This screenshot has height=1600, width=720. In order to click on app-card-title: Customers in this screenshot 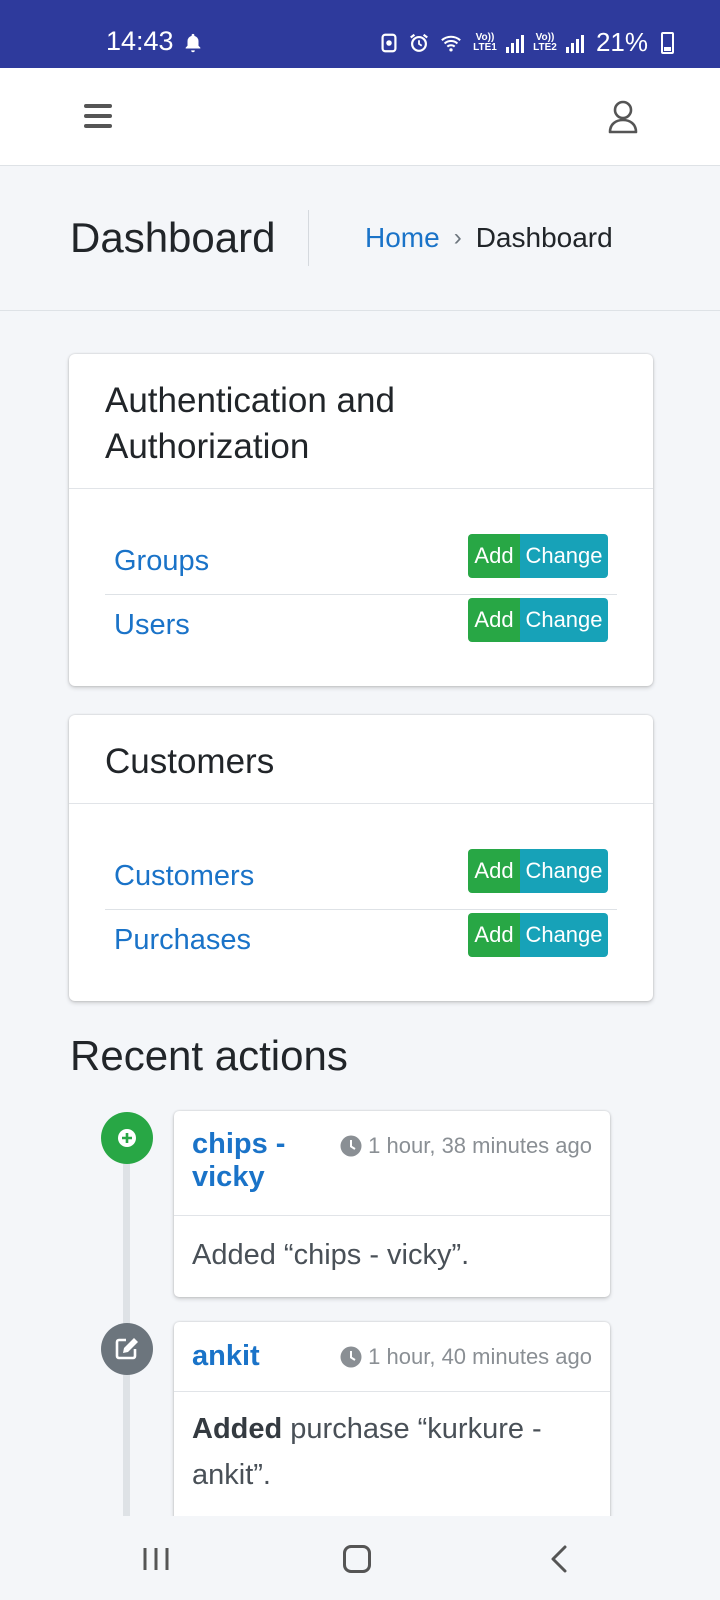, I will do `click(361, 759)`.